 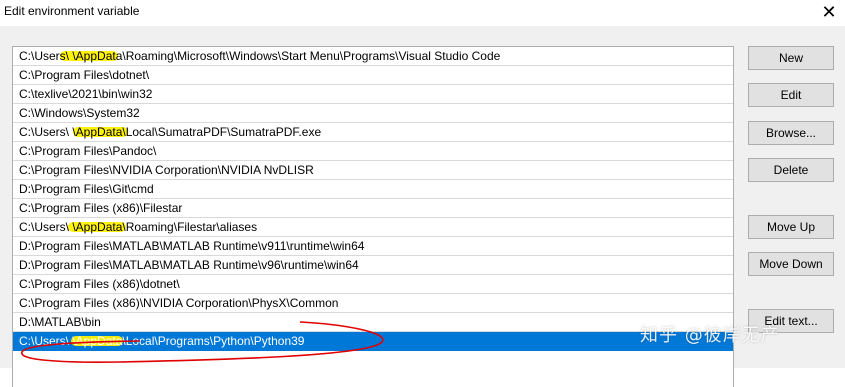 I want to click on path-text: C:\Windows\System32, so click(x=79, y=113).